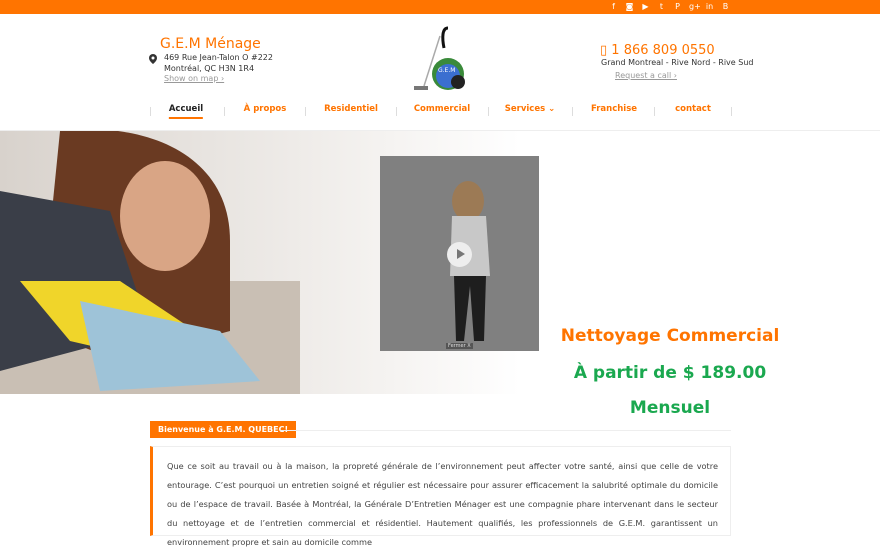 This screenshot has width=880, height=552. I want to click on service-area: Grand Montreal - Rive Nord - Rive Sud, so click(677, 62).